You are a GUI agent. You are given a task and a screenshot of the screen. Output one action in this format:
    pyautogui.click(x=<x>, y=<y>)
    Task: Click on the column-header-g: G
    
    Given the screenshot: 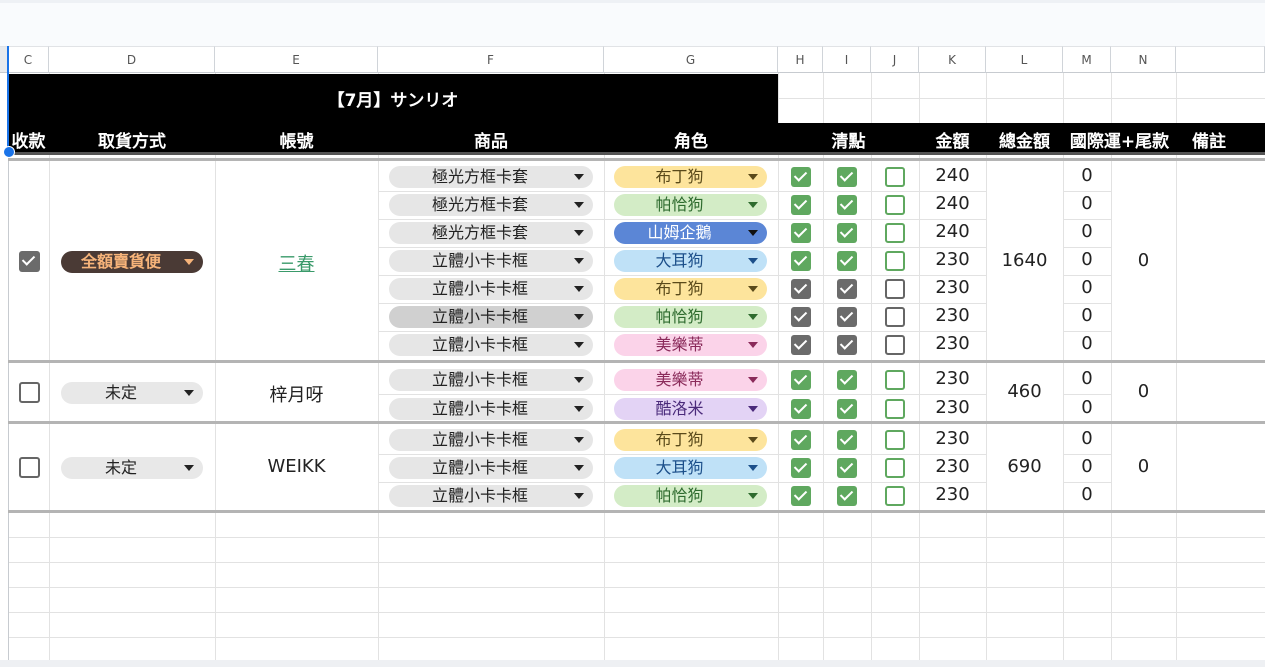 What is the action you would take?
    pyautogui.click(x=691, y=59)
    